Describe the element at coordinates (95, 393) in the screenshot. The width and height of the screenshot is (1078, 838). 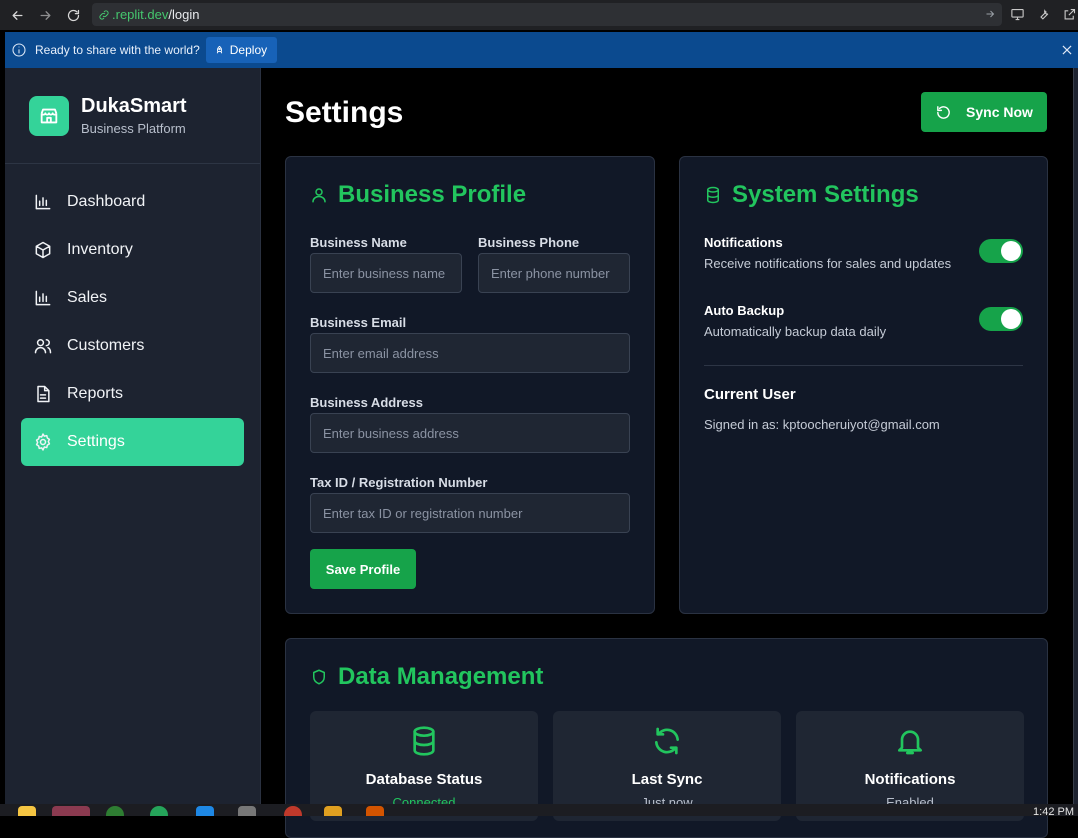
I see `sidebar-item-label: Reports` at that location.